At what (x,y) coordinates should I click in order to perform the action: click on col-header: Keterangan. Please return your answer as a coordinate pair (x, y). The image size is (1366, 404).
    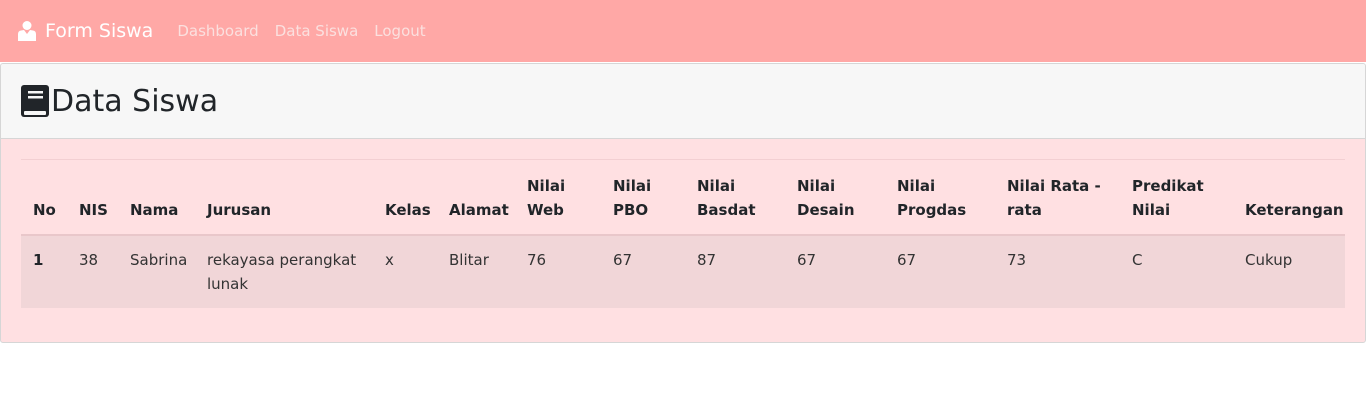
    Looking at the image, I should click on (1289, 197).